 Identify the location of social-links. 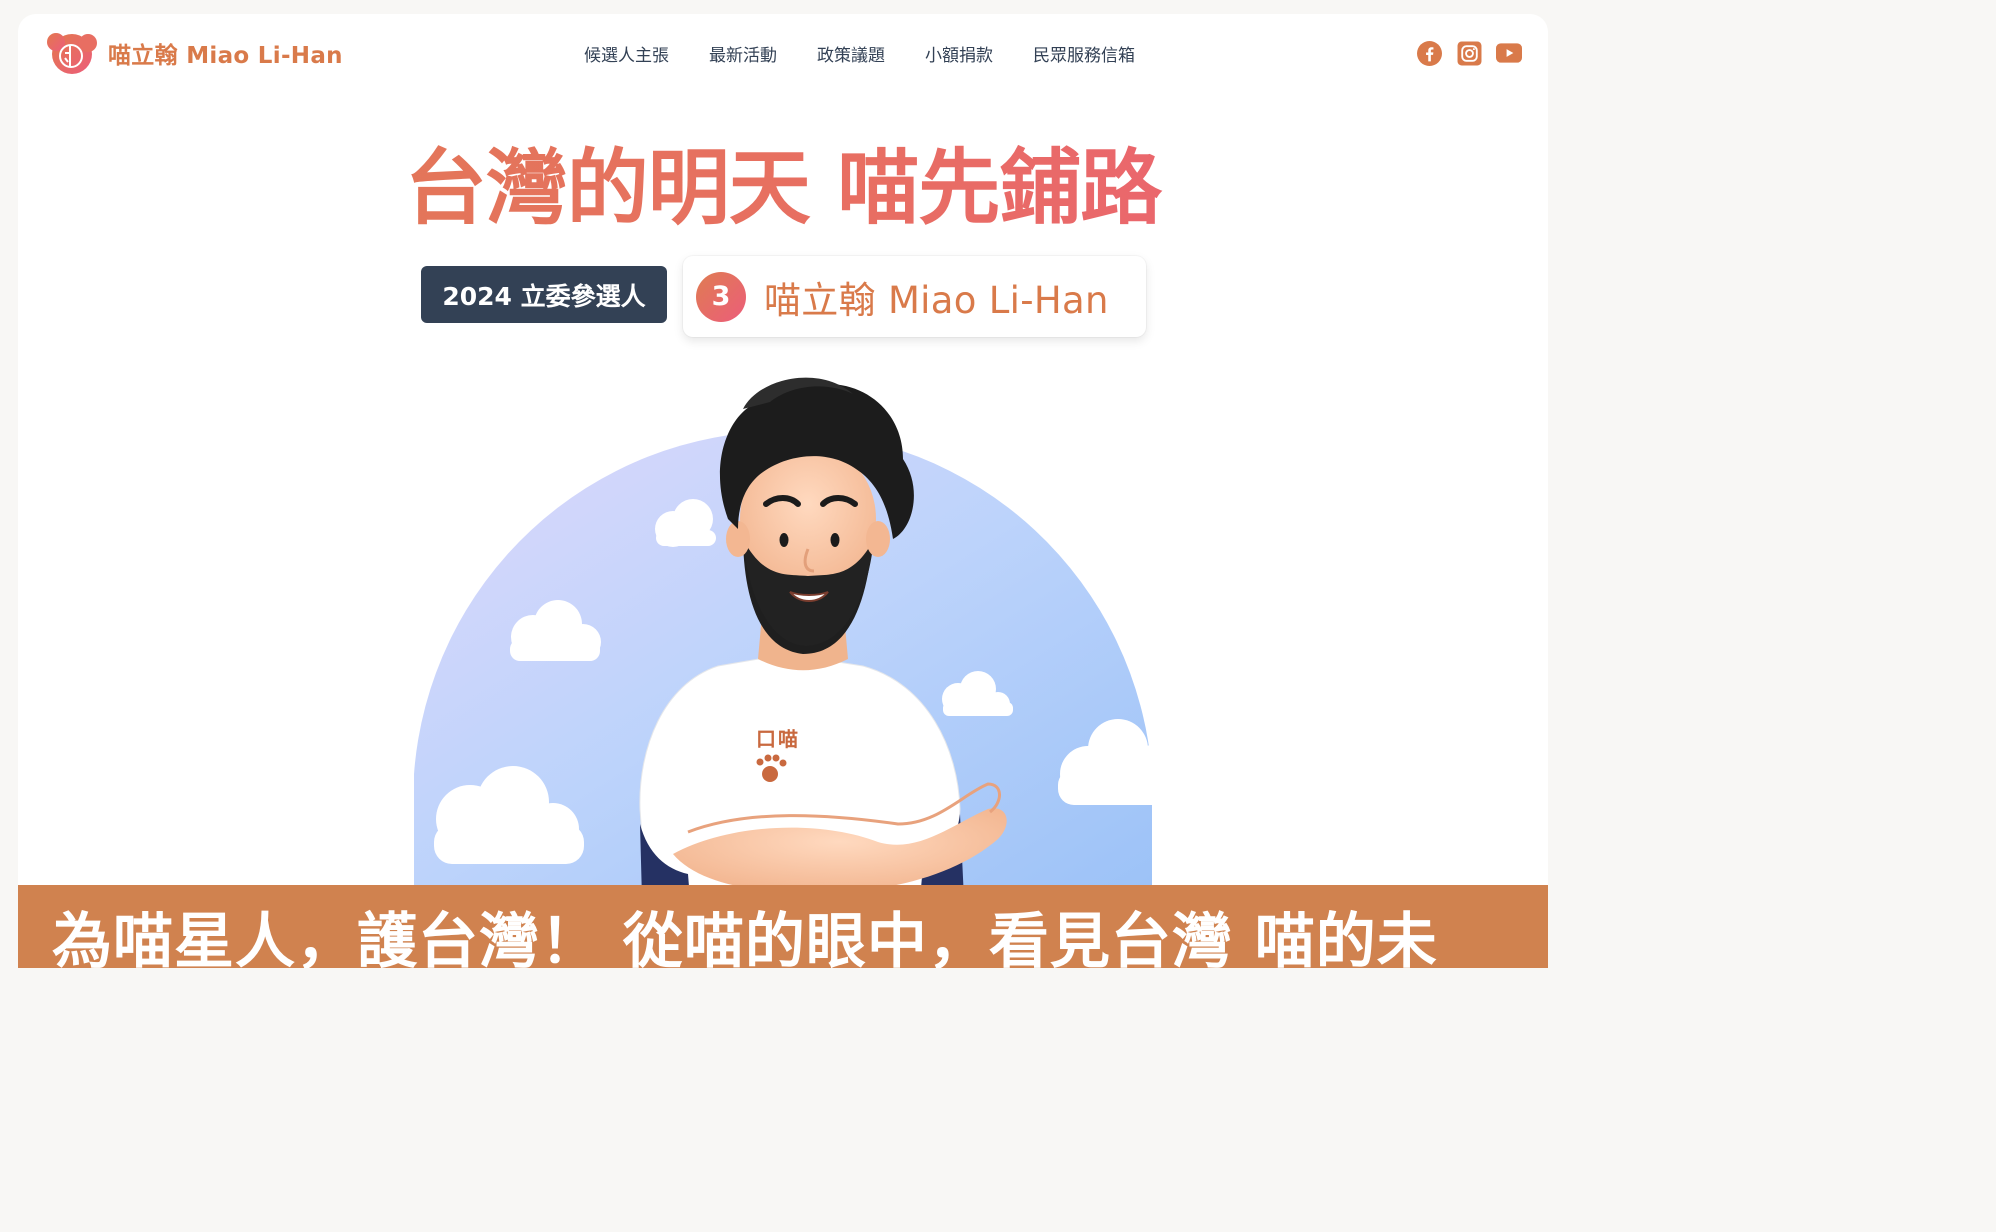
(1469, 53).